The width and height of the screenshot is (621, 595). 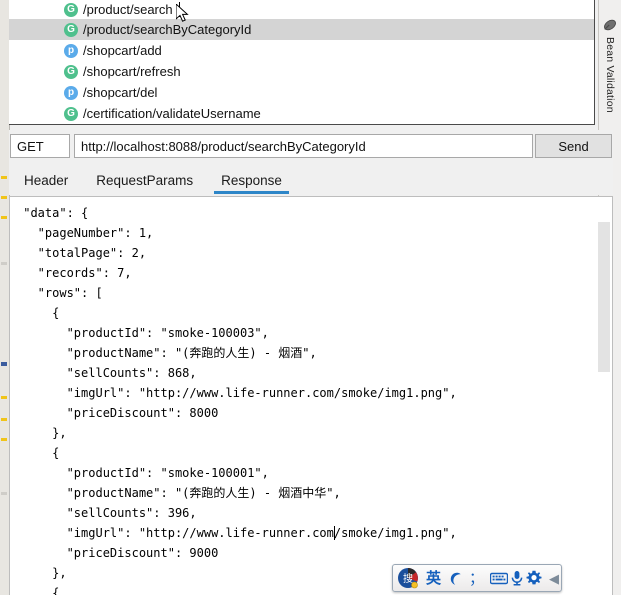 I want to click on tab-label: Response, so click(x=251, y=180).